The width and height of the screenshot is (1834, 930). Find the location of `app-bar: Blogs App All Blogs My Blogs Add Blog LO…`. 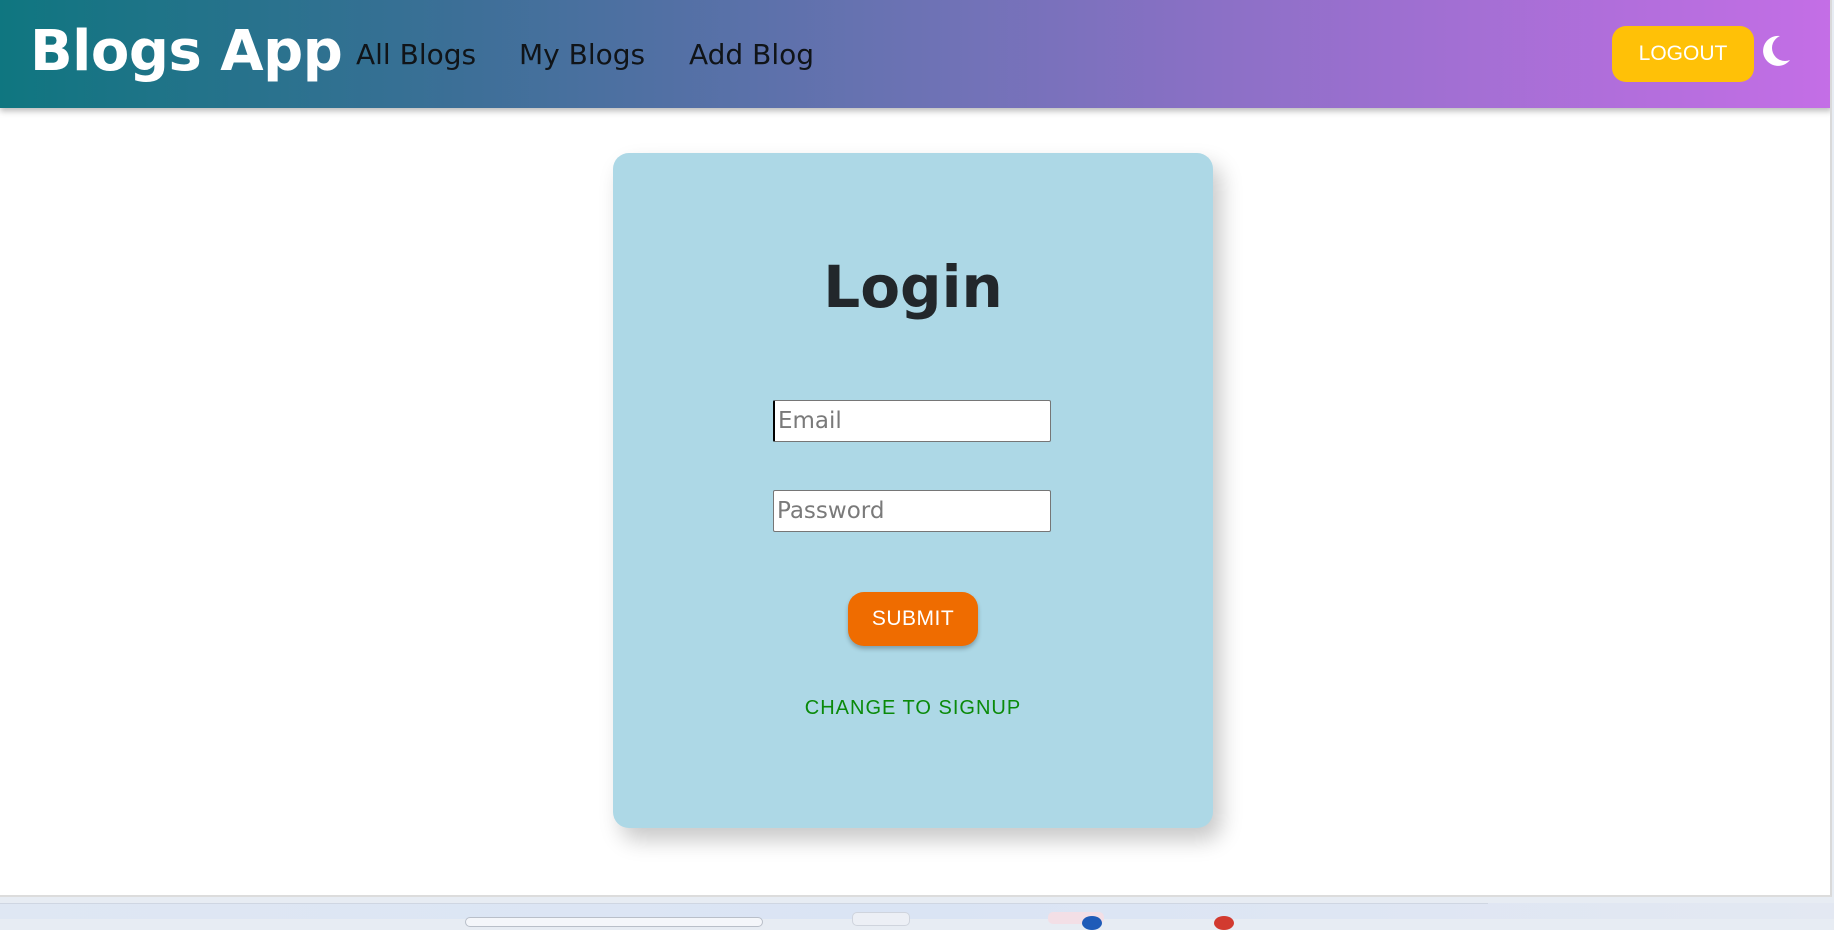

app-bar: Blogs App All Blogs My Blogs Add Blog LO… is located at coordinates (915, 54).